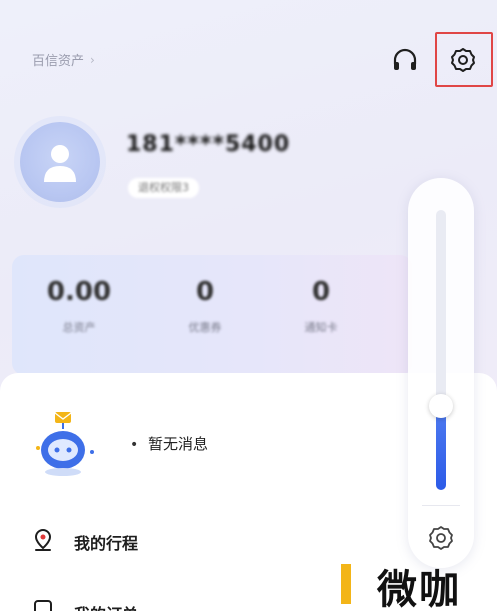  I want to click on phone-number: 181****5400, so click(208, 144).